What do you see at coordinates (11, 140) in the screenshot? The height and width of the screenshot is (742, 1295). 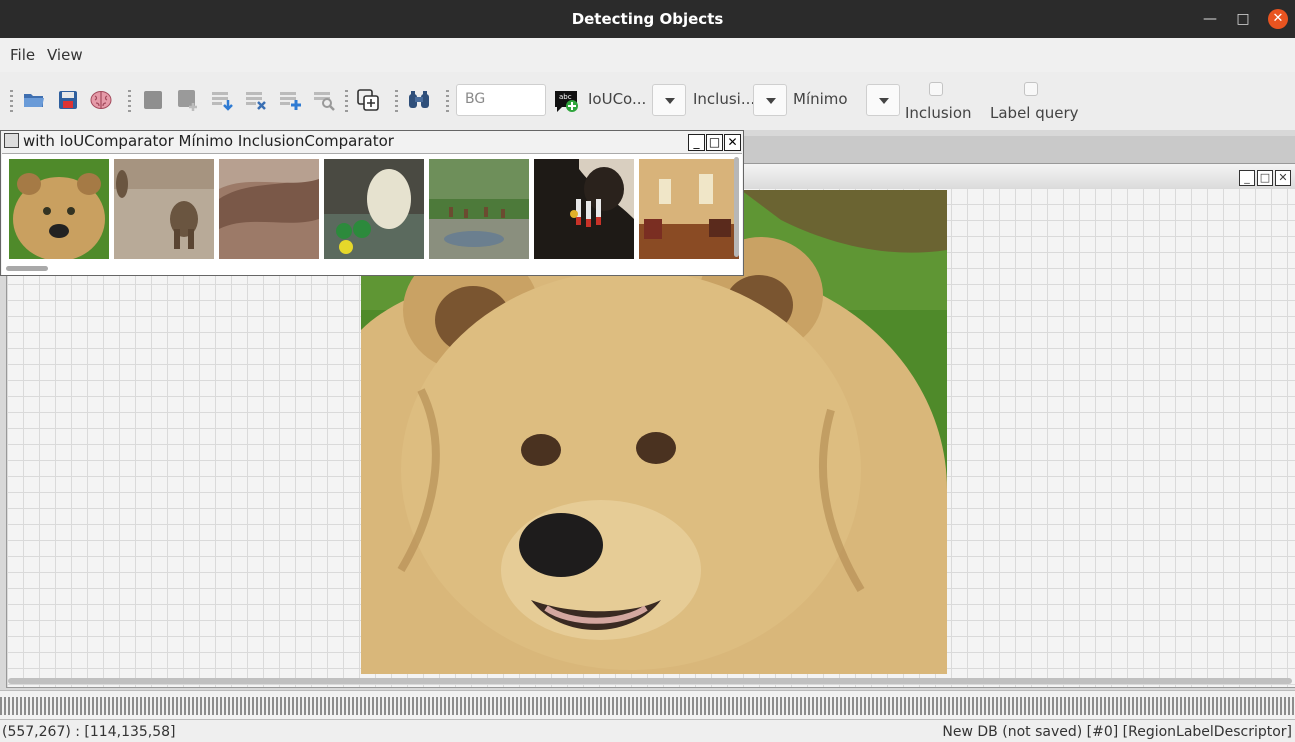 I see `window-app-icon` at bounding box center [11, 140].